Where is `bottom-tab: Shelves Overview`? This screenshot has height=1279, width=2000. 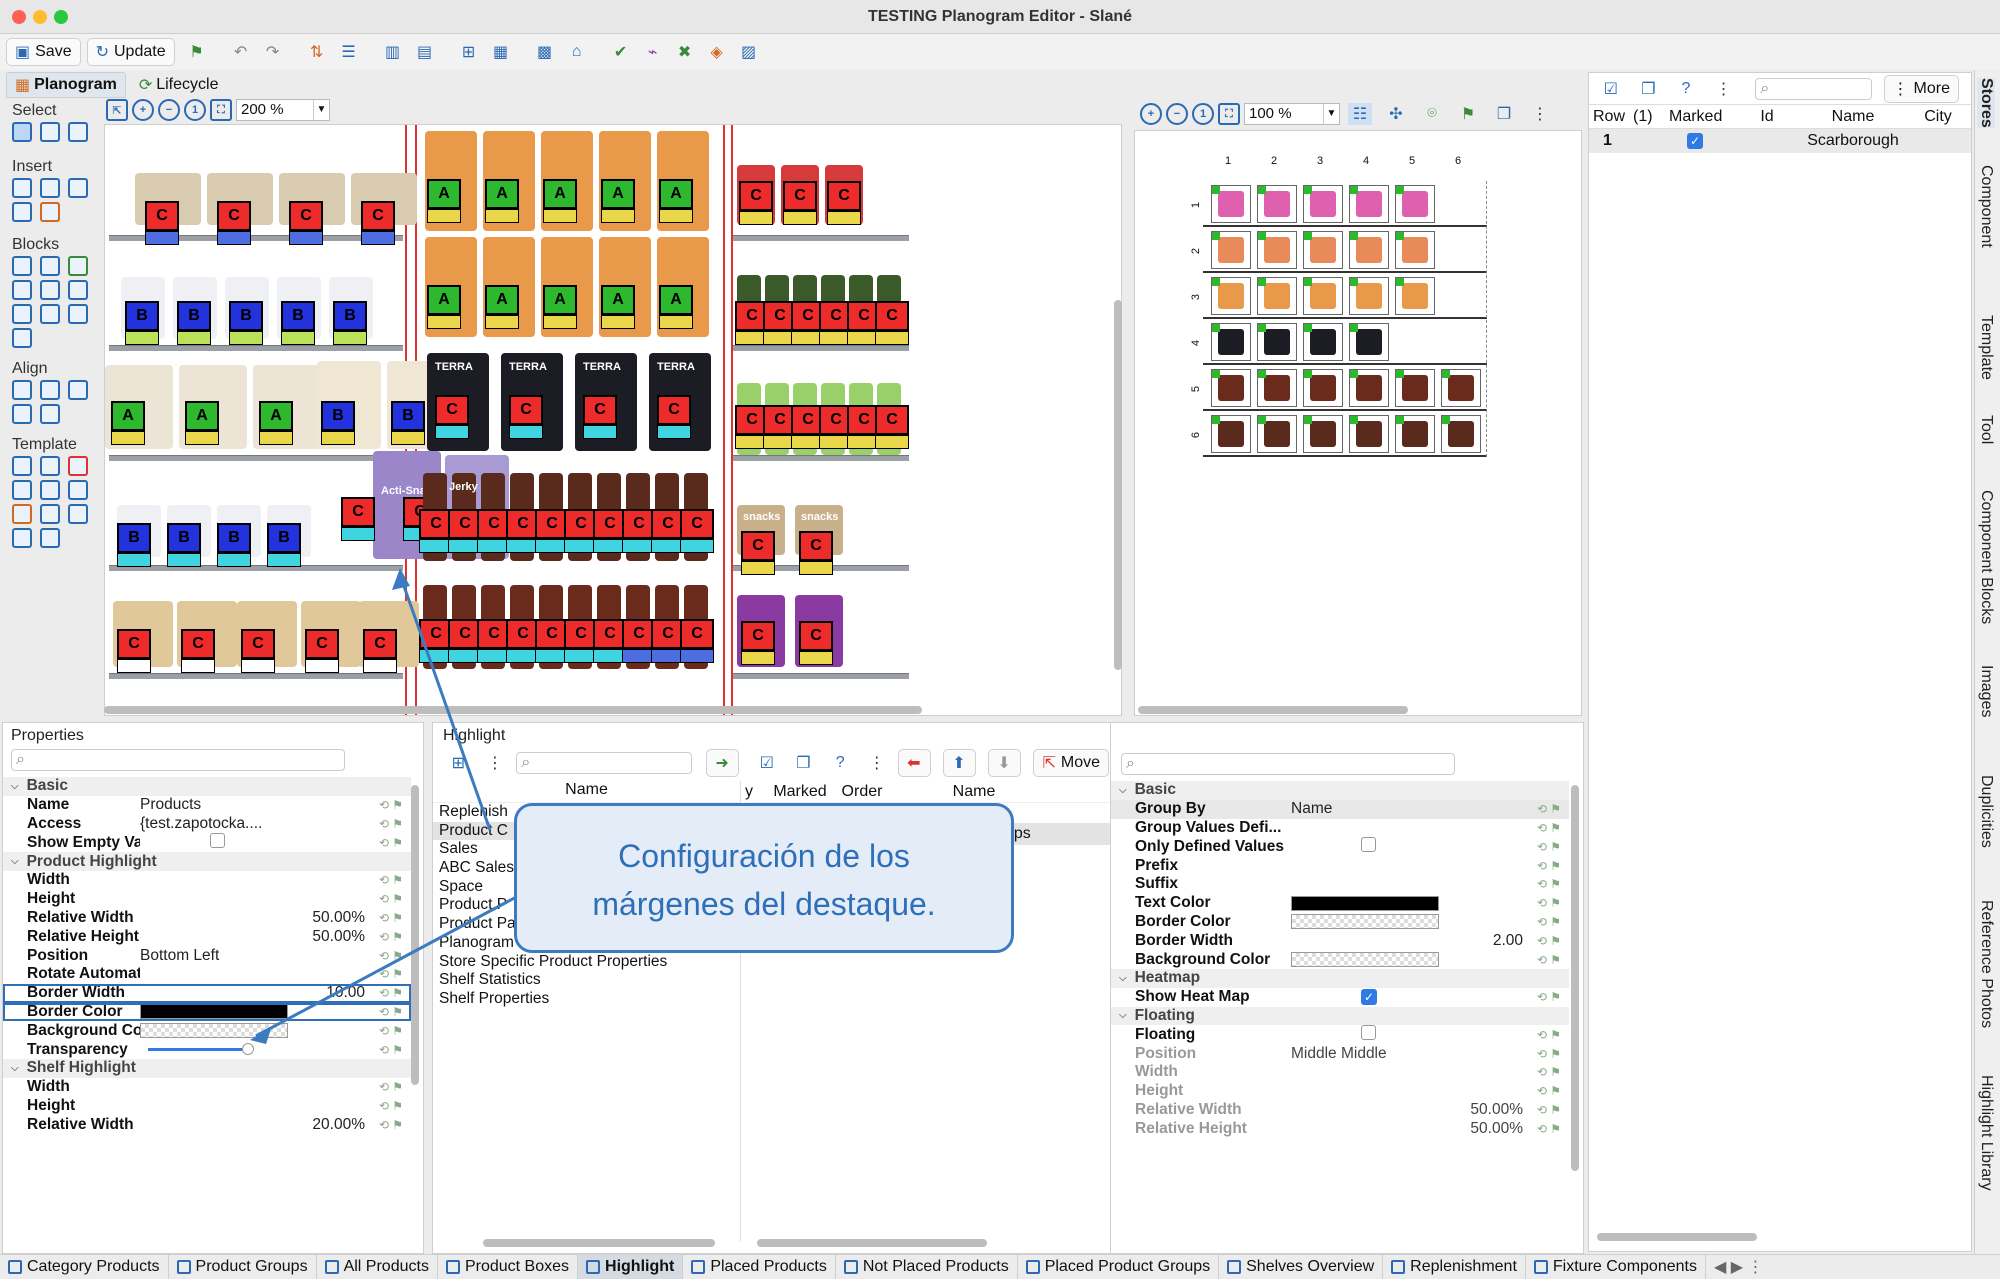 bottom-tab: Shelves Overview is located at coordinates (1301, 1266).